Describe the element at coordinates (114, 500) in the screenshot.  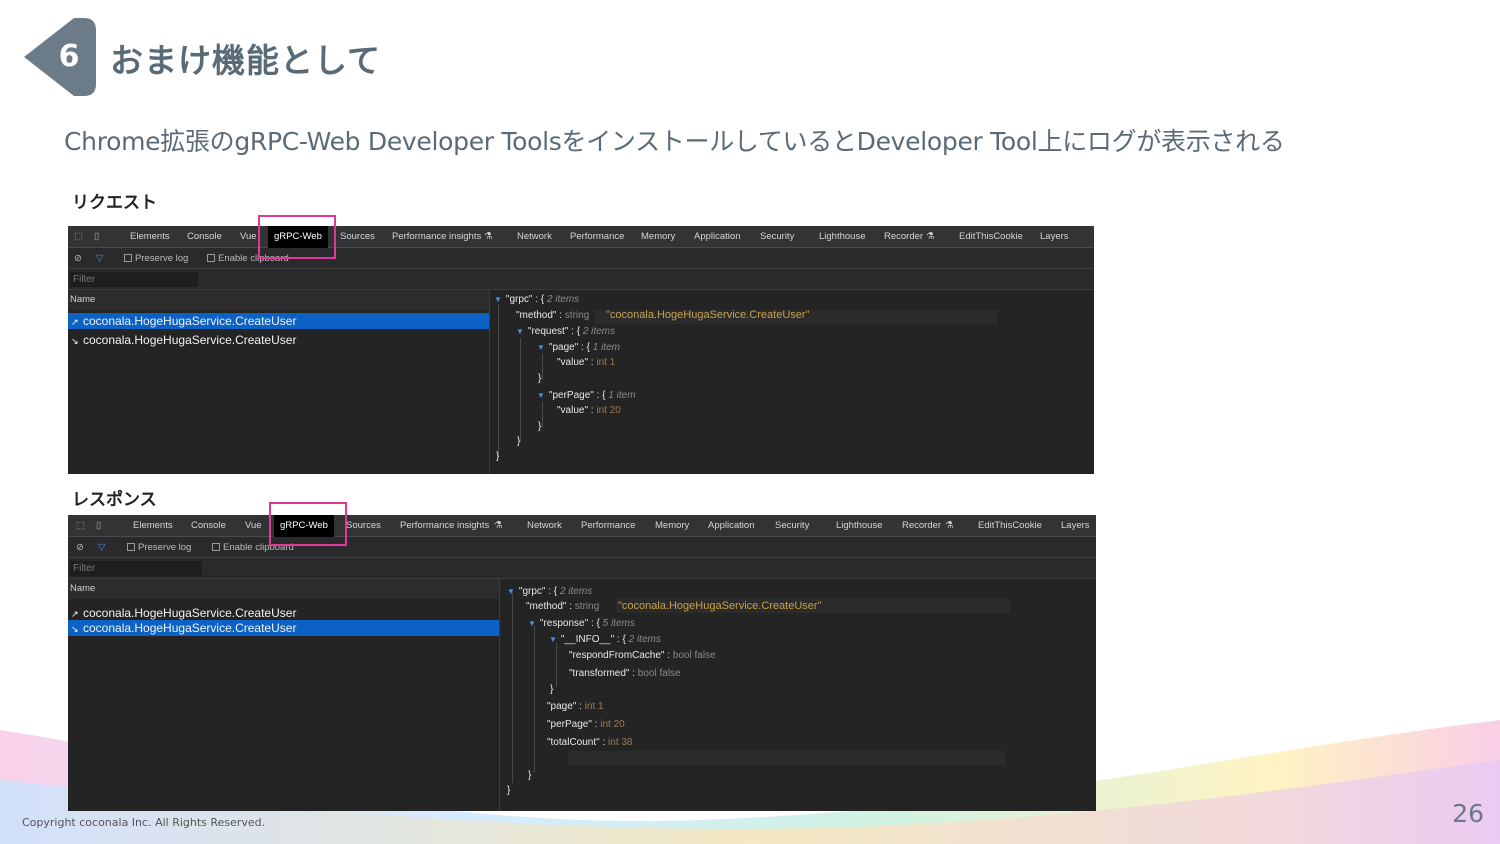
I see `response-heading: レスポンス` at that location.